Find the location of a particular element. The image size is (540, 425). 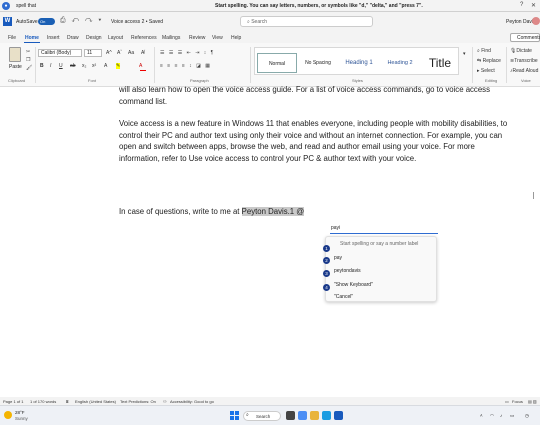

word-count: 1 of 170 words is located at coordinates (43, 401).